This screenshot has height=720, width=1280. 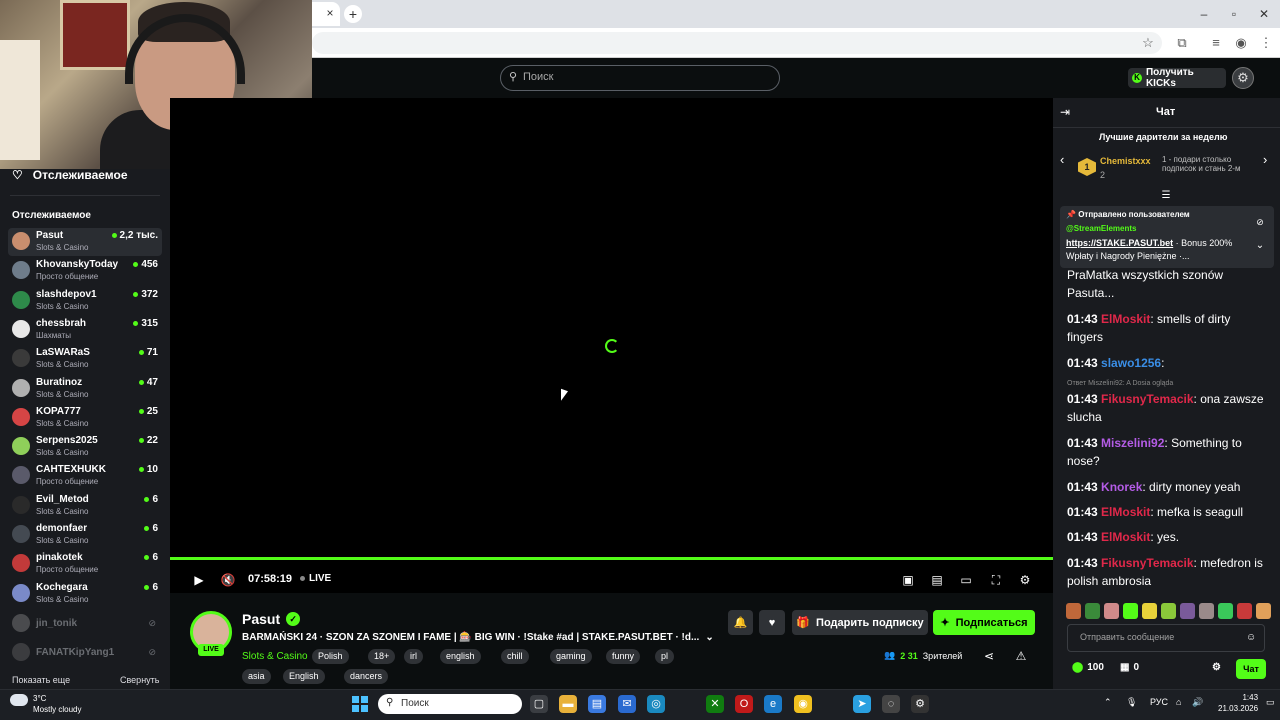 What do you see at coordinates (1260, 222) in the screenshot?
I see `unpin-icon: ⊘` at bounding box center [1260, 222].